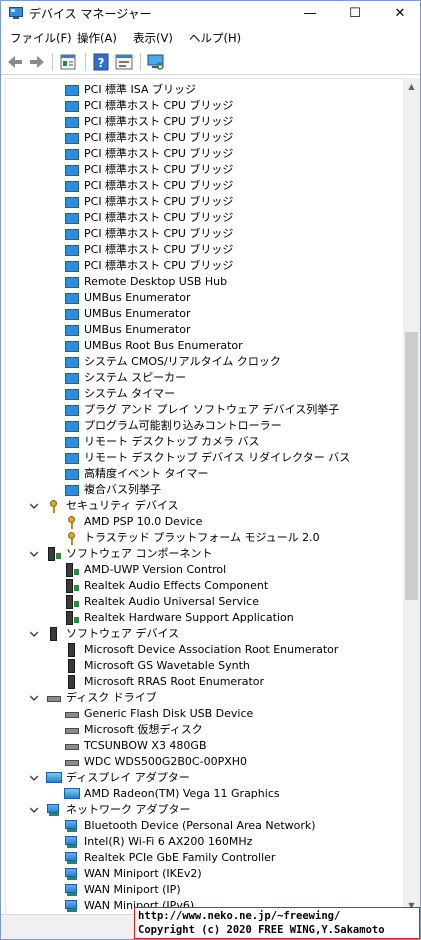 The image size is (421, 940). I want to click on toolbar: ?, so click(210, 62).